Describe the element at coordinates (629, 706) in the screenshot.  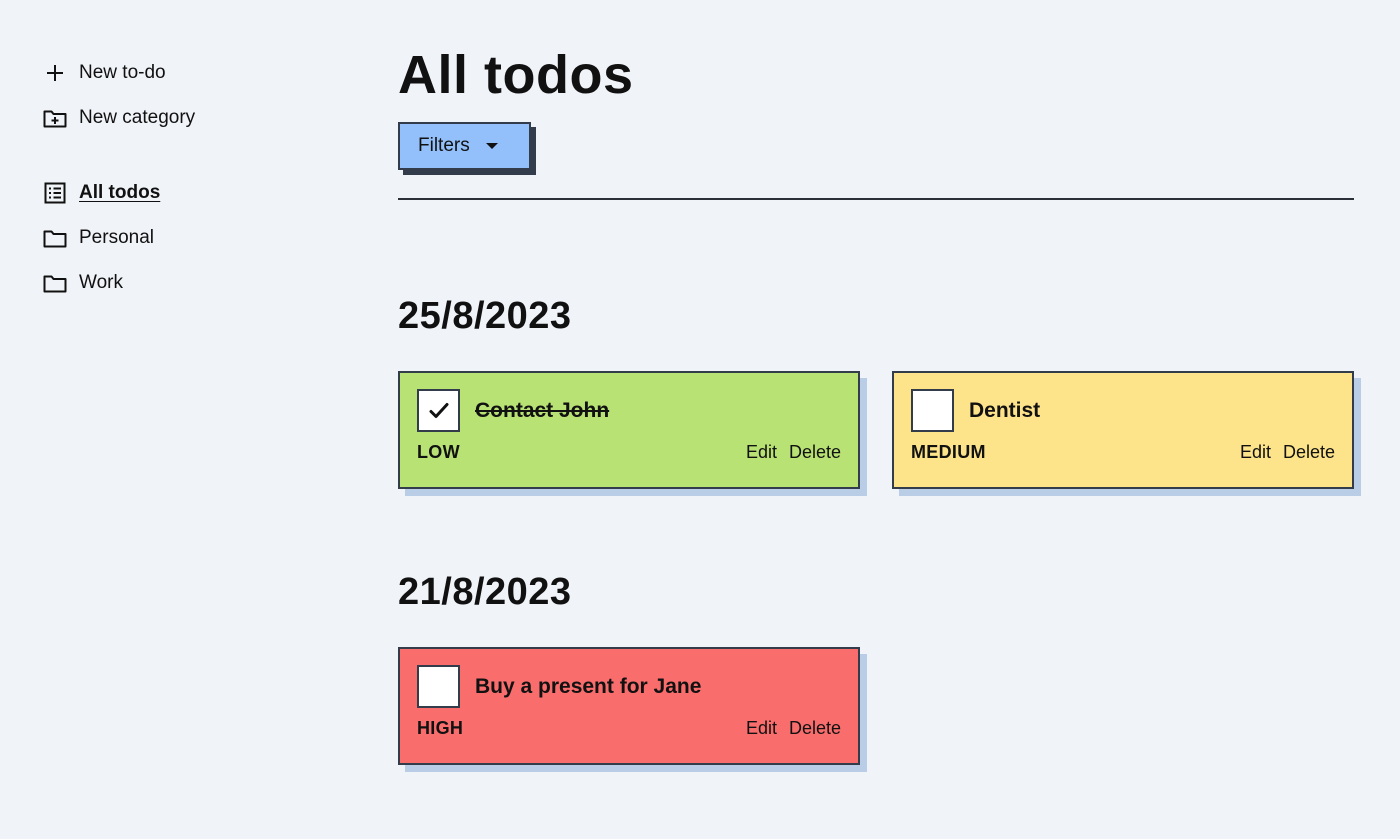
I see `todo-card: Buy a present for Jane HIGH Edit Delete` at that location.